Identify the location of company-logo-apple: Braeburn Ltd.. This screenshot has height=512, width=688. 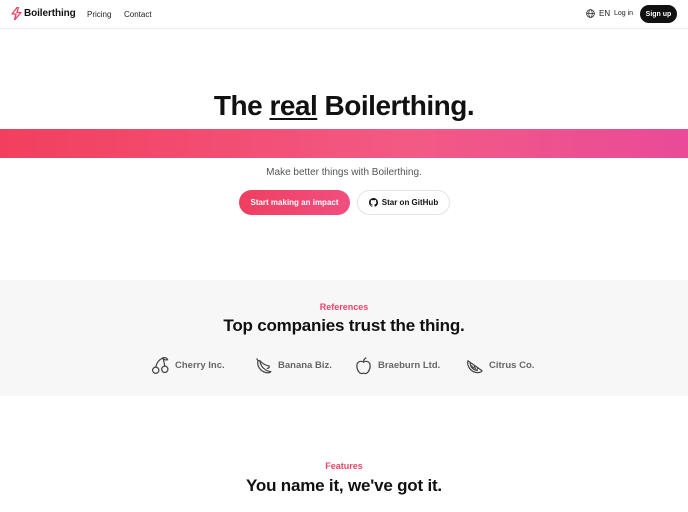
(397, 365).